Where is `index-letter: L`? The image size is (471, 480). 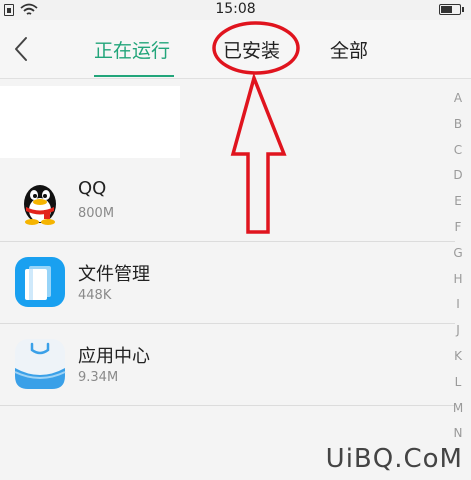 index-letter: L is located at coordinates (458, 383).